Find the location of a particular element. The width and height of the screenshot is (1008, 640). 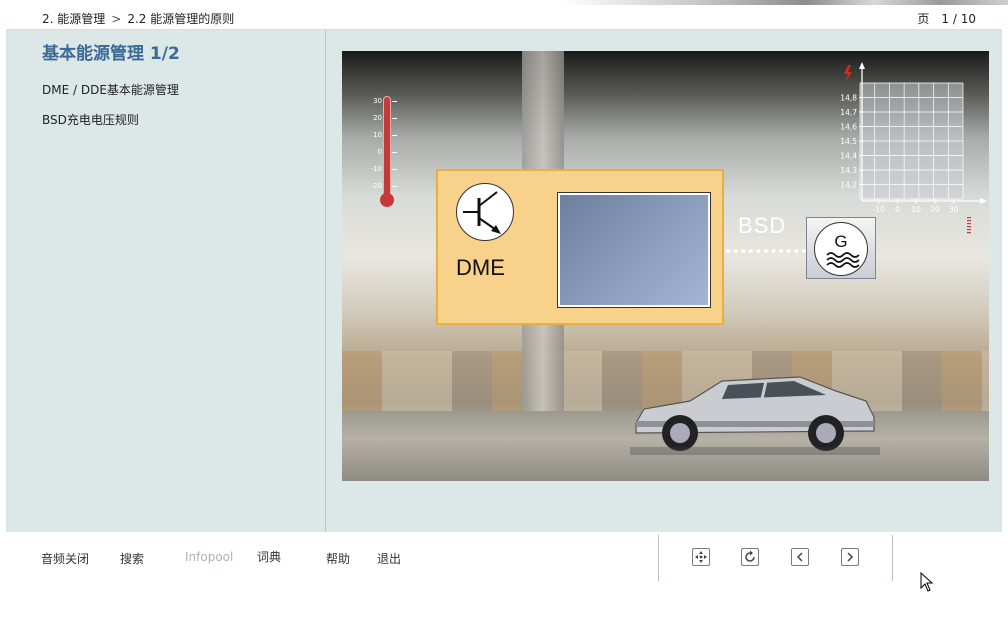

next-page-button is located at coordinates (850, 557).